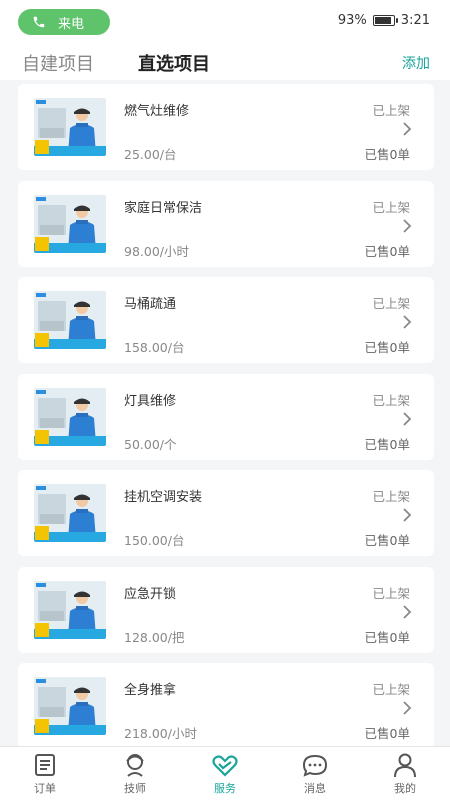 The width and height of the screenshot is (450, 800). I want to click on battery-percent: 93%, so click(352, 20).